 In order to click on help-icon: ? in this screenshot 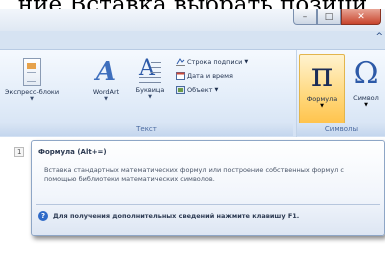, I will do `click(43, 216)`.